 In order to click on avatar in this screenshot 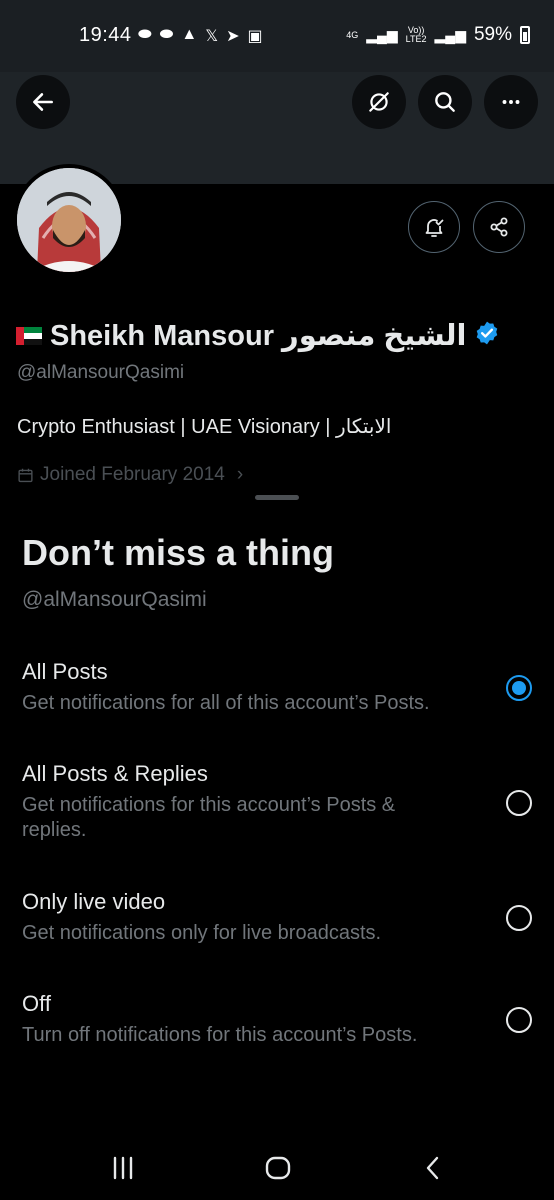, I will do `click(69, 220)`.